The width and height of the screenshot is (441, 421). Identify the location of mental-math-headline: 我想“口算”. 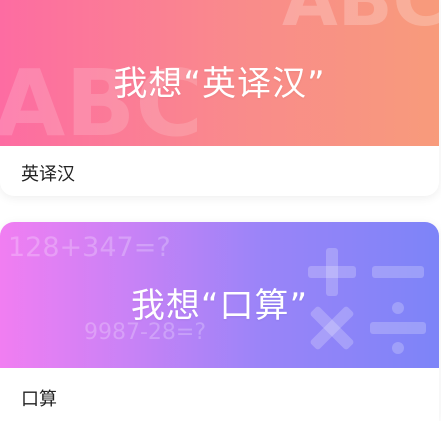
(219, 306).